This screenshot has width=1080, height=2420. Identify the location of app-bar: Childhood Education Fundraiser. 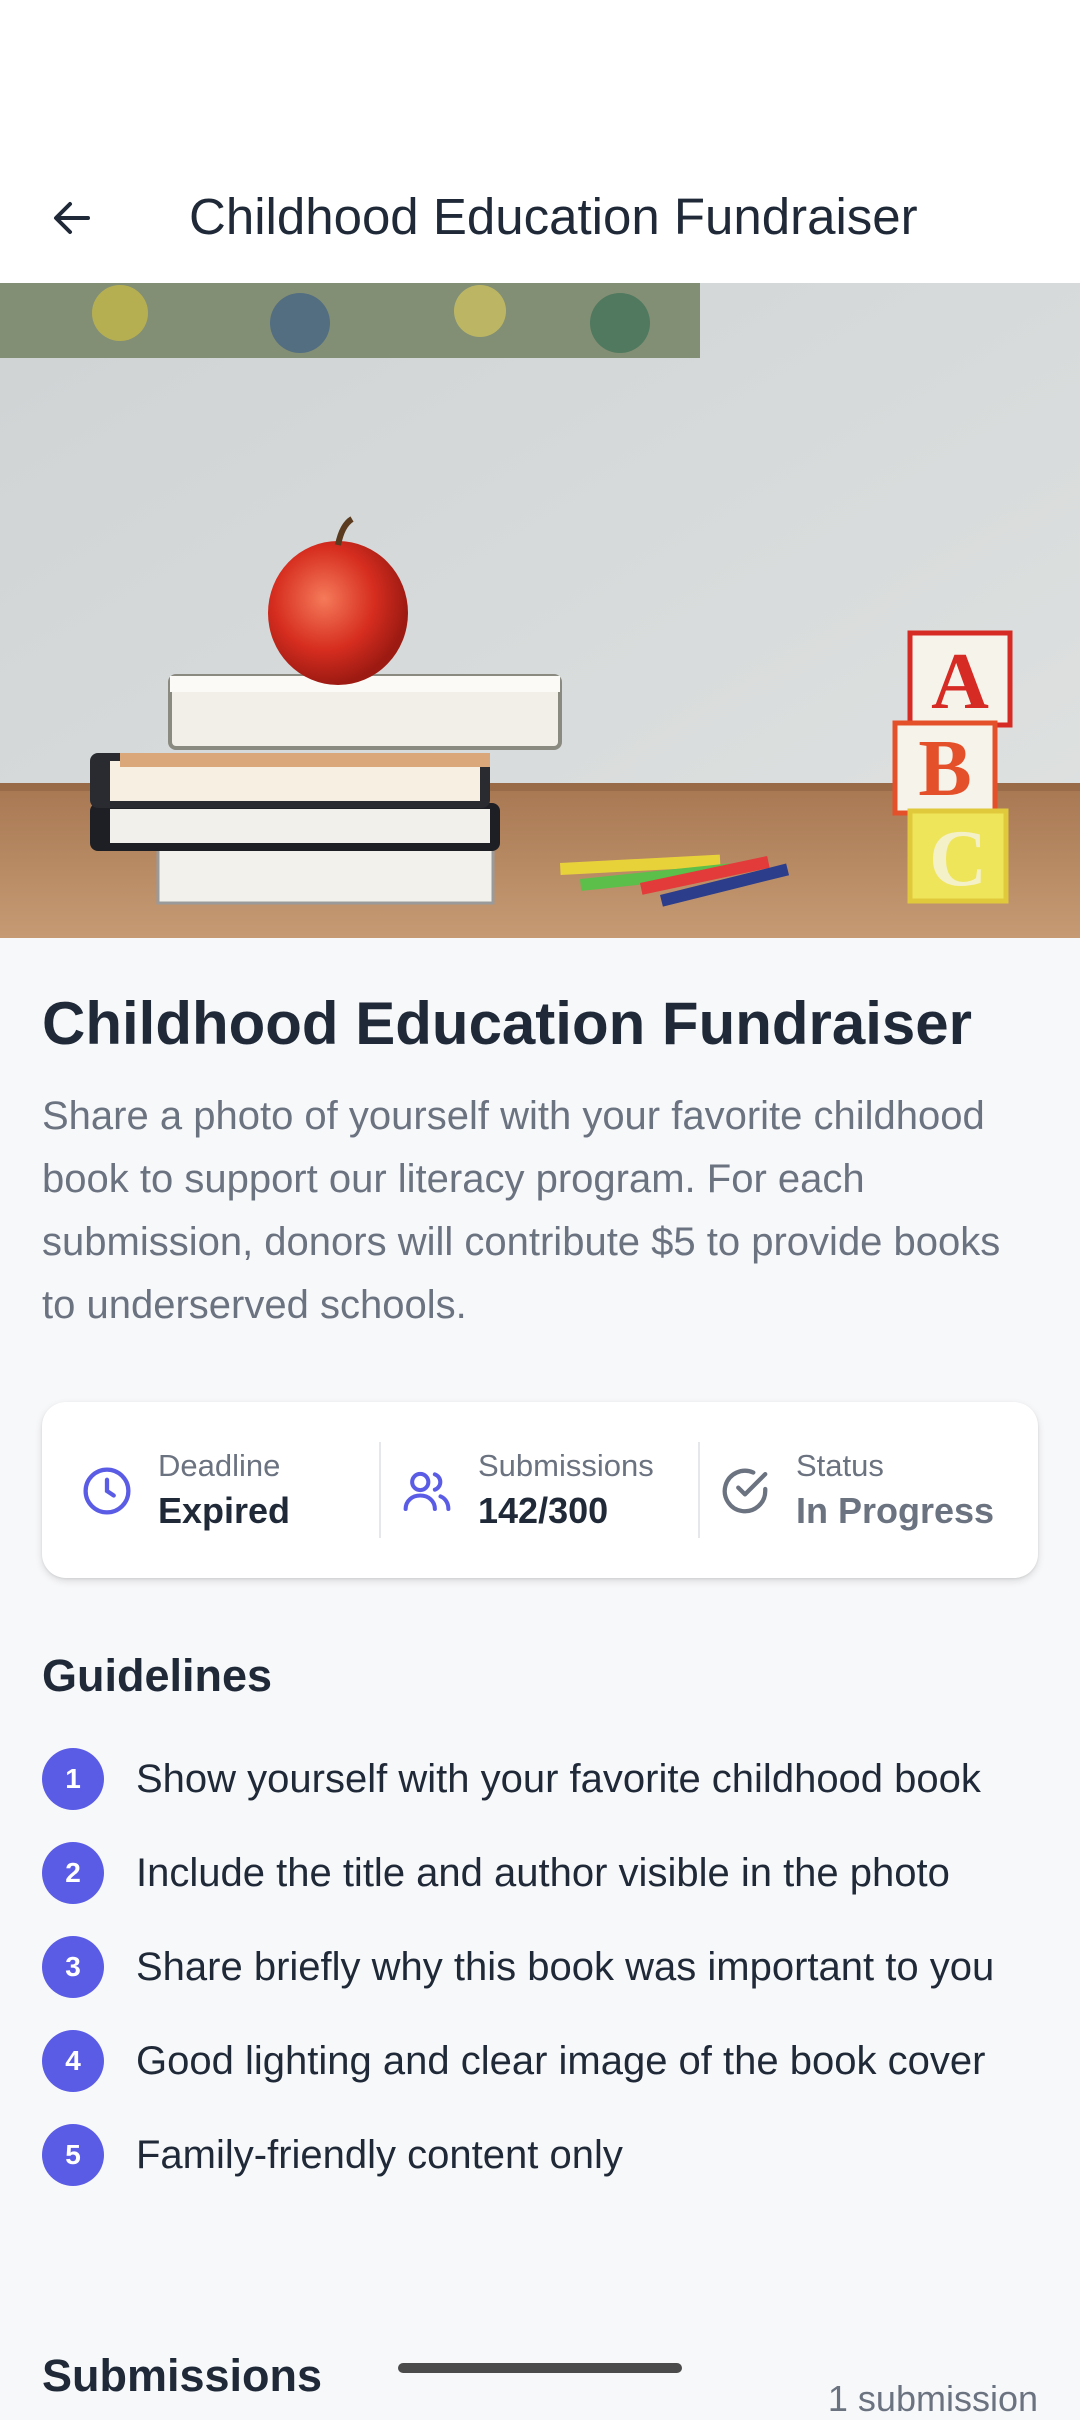
(540, 217).